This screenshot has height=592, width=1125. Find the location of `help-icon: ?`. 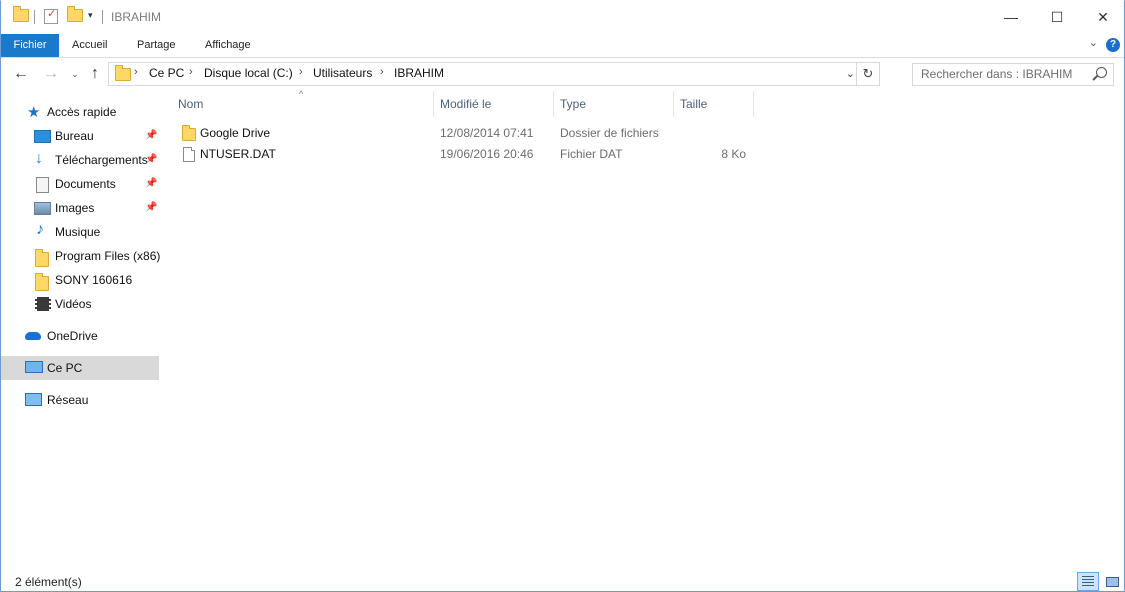

help-icon: ? is located at coordinates (1113, 45).